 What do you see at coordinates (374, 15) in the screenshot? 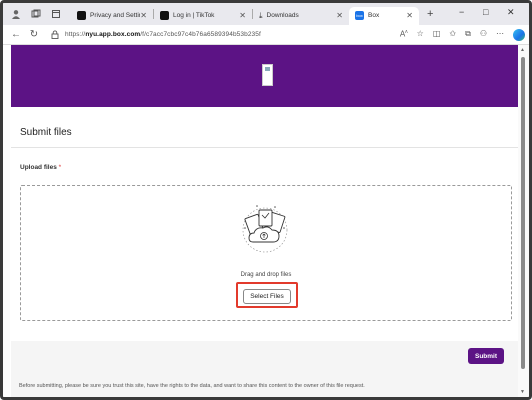
I see `tab-label: Box` at bounding box center [374, 15].